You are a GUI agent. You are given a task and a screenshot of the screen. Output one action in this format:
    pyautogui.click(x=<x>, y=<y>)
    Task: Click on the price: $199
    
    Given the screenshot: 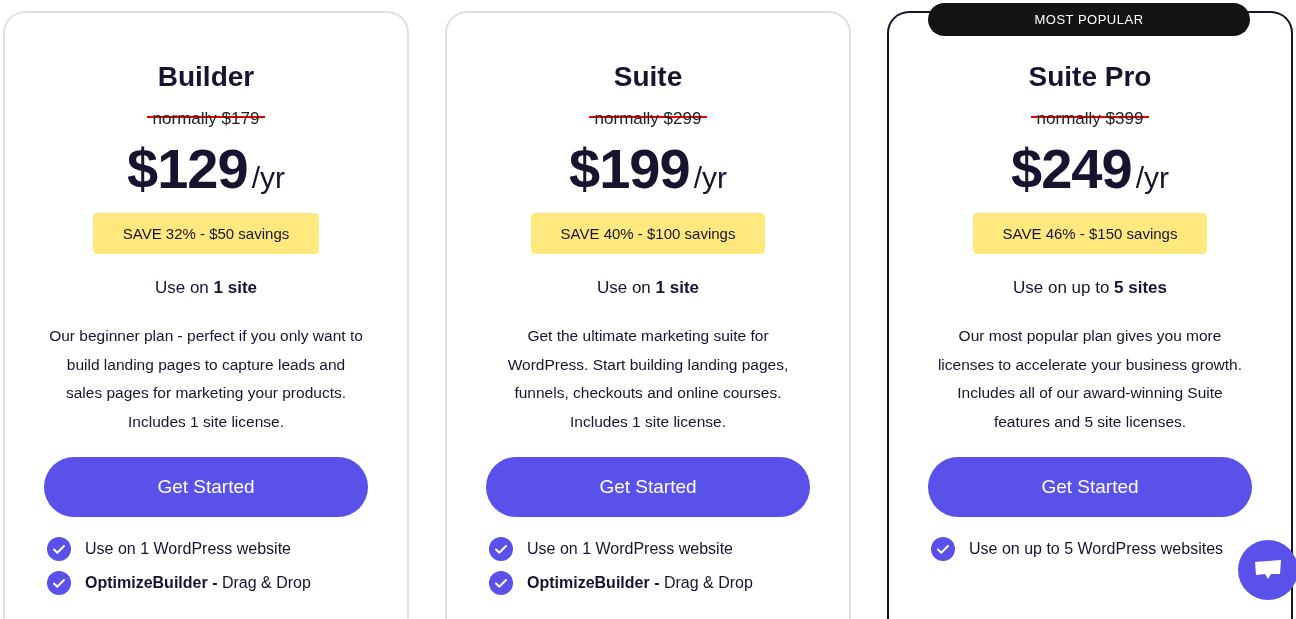 What is the action you would take?
    pyautogui.click(x=629, y=169)
    